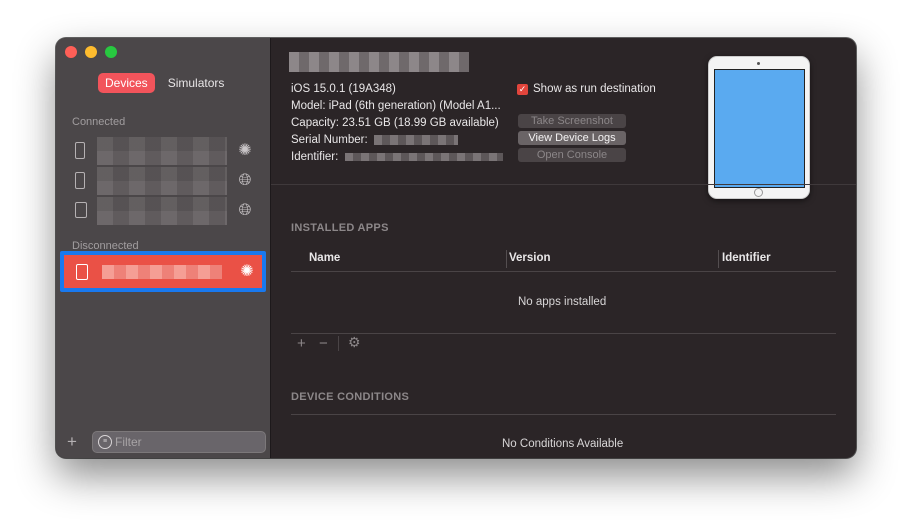  I want to click on run-destination-checkbox-row: ✓ Show as run destination, so click(586, 89).